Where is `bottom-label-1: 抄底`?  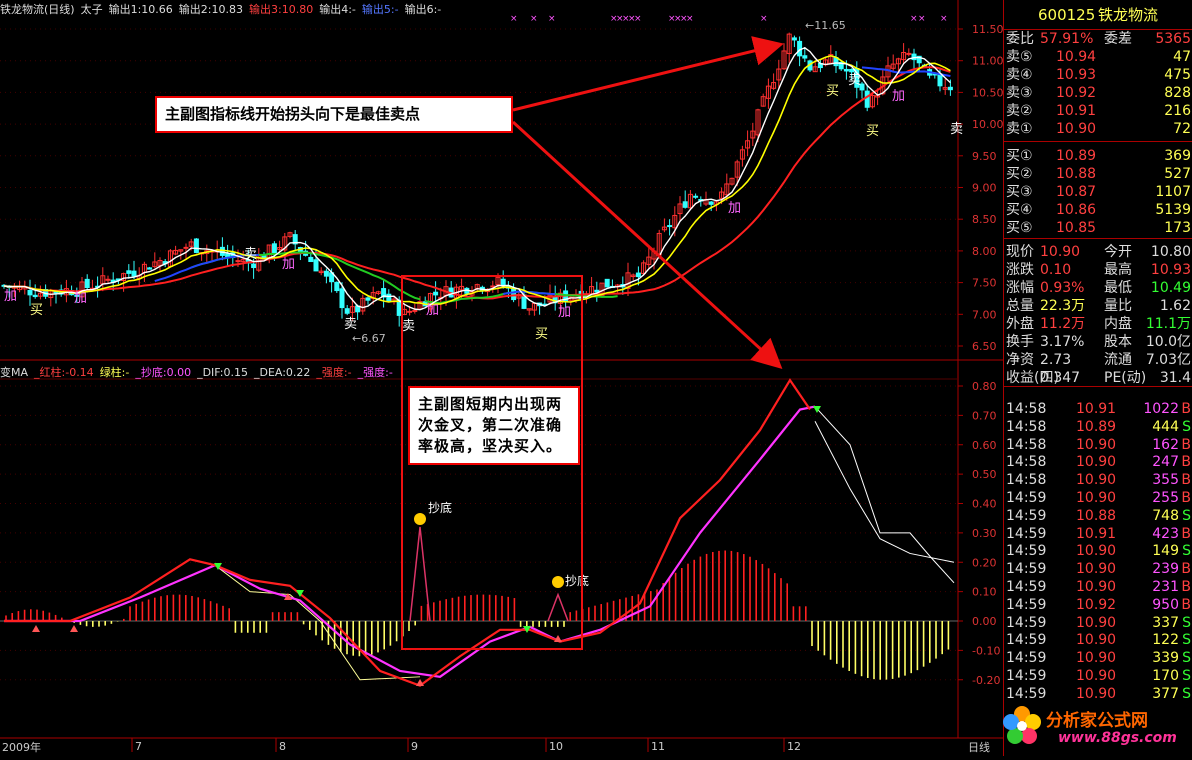 bottom-label-1: 抄底 is located at coordinates (440, 507).